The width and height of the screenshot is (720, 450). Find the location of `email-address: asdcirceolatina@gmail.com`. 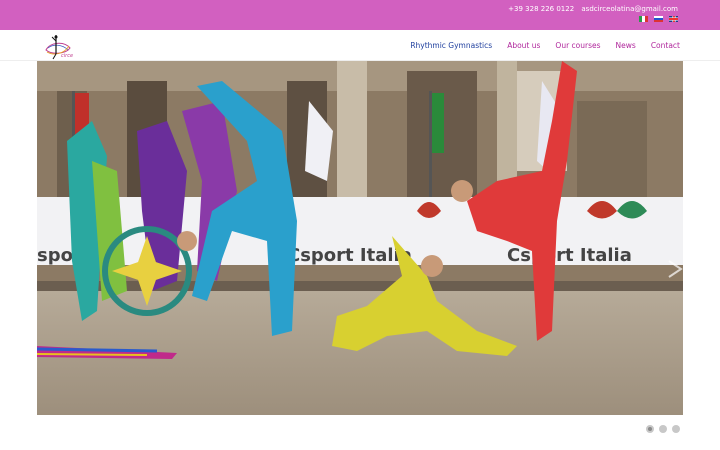

email-address: asdcirceolatina@gmail.com is located at coordinates (629, 9).